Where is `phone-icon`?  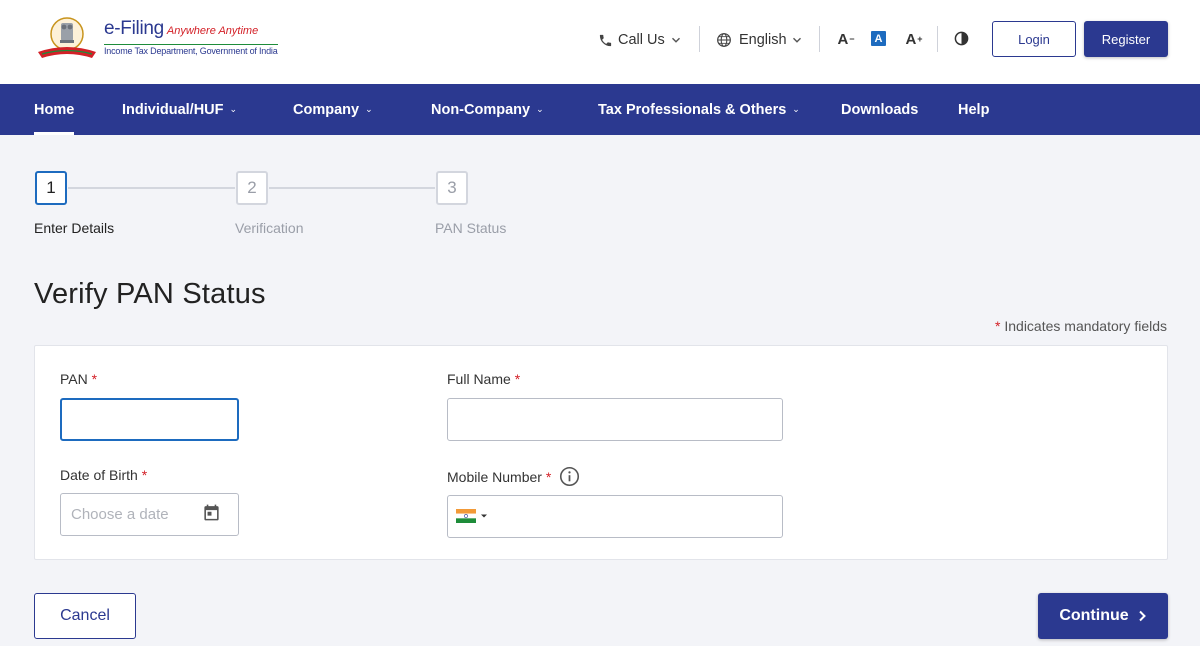
phone-icon is located at coordinates (605, 40).